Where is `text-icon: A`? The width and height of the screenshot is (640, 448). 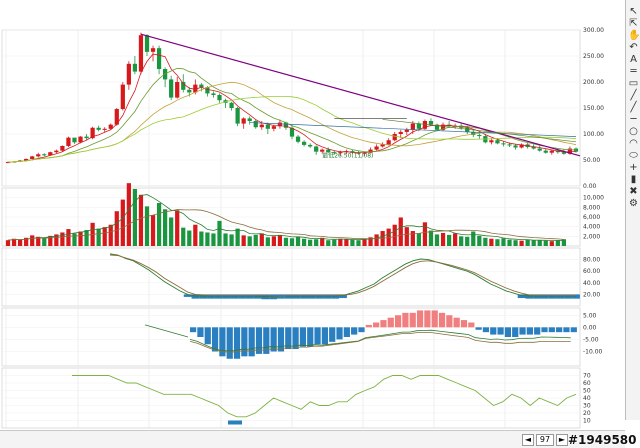
text-icon: A is located at coordinates (633, 59).